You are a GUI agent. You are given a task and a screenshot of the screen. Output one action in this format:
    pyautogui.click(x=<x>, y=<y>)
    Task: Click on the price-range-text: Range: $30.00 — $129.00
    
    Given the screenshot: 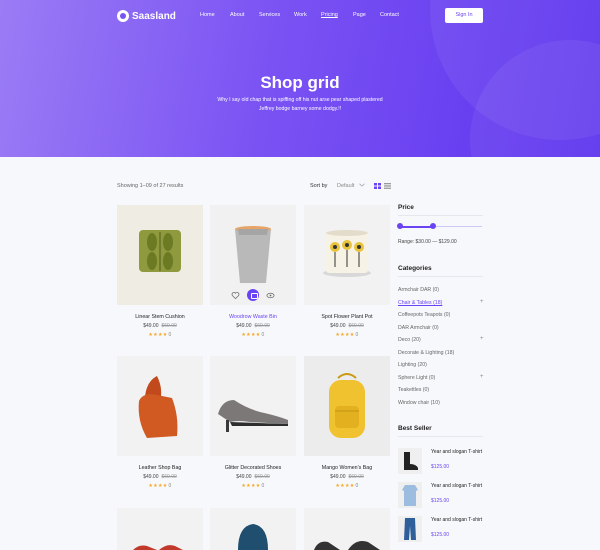 What is the action you would take?
    pyautogui.click(x=427, y=242)
    